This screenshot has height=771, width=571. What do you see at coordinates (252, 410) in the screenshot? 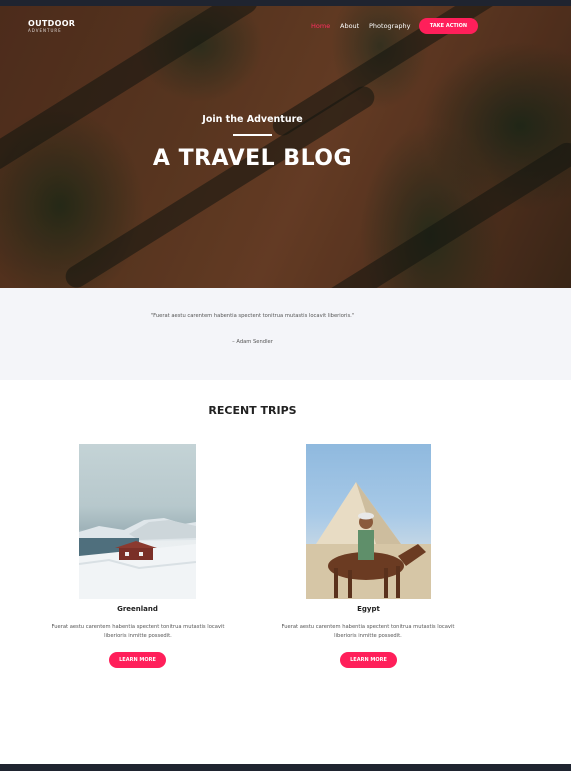
I see `recent-trips-heading: RECENT TRIPS` at bounding box center [252, 410].